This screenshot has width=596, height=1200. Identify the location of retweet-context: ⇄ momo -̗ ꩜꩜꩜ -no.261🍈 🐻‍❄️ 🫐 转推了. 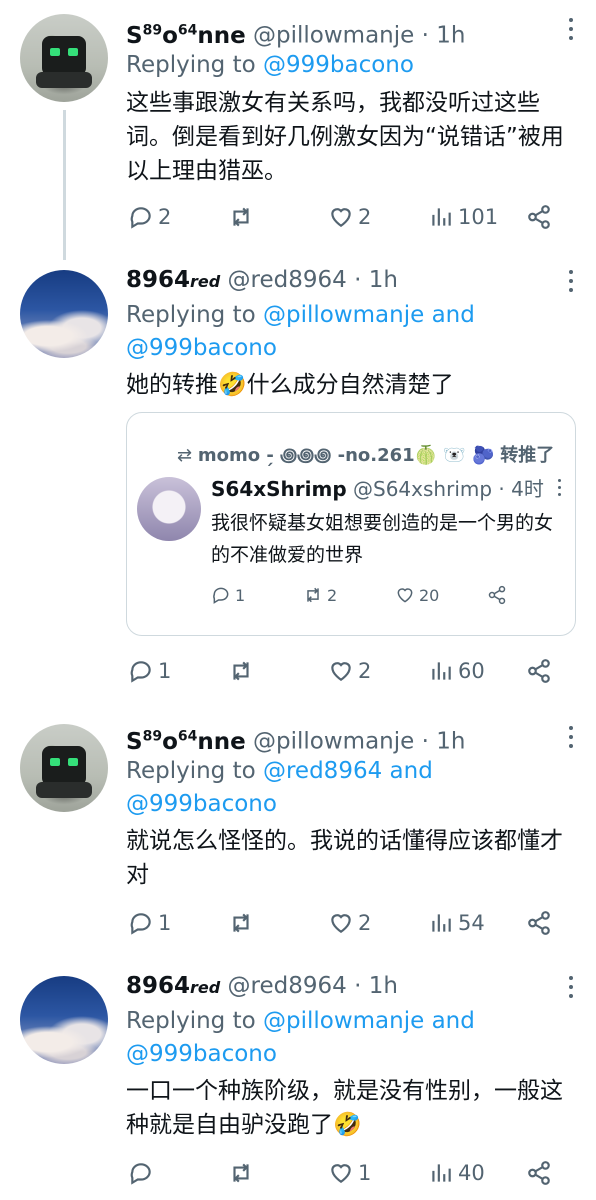
(366, 455).